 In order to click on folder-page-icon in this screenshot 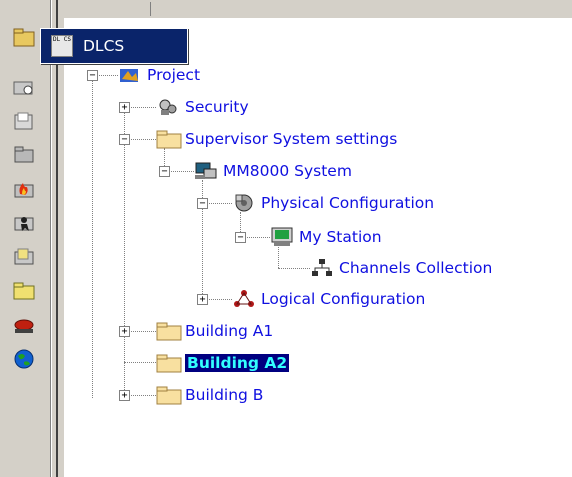, I will do `click(24, 121)`.